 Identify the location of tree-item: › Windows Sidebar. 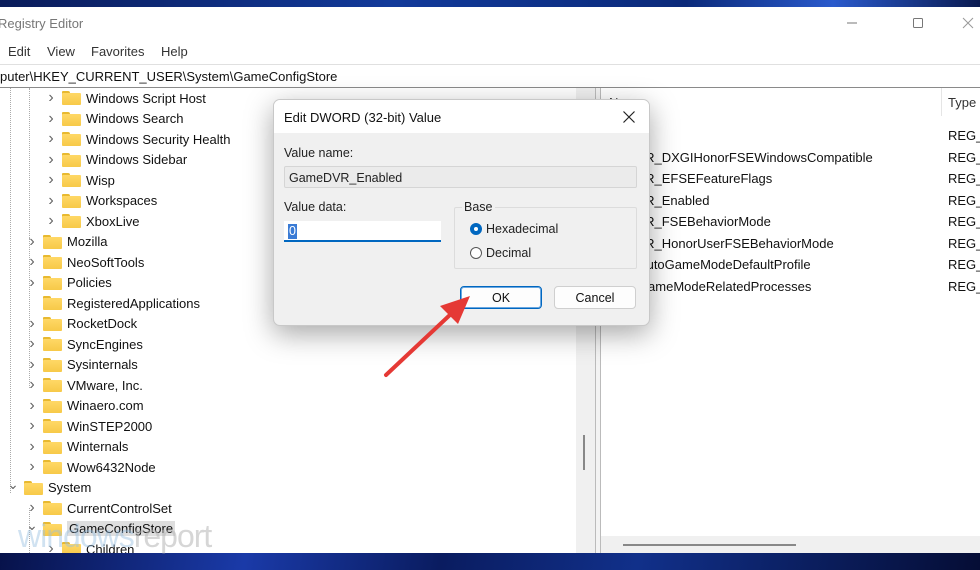
(115, 160).